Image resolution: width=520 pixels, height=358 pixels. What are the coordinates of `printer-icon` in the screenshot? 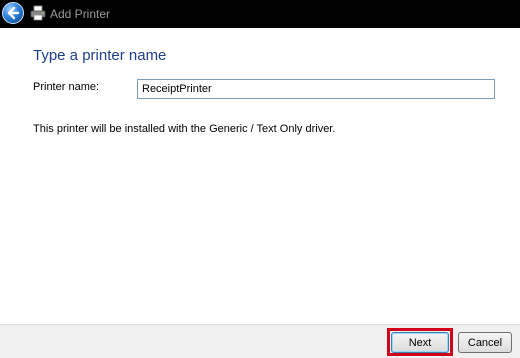 It's located at (38, 13).